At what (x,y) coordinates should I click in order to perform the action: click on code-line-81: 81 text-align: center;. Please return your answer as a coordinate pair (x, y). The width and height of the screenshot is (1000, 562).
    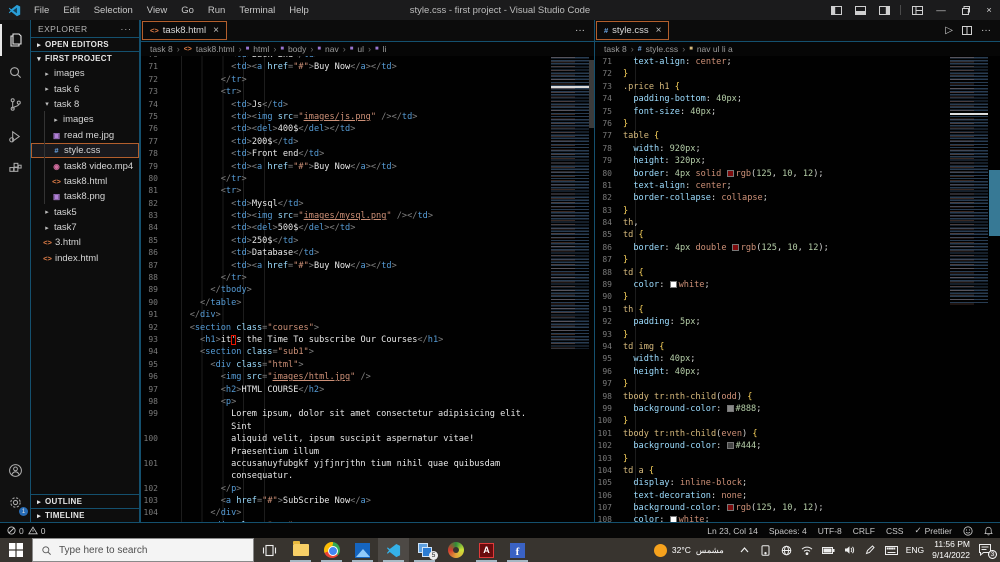
    Looking at the image, I should click on (712, 186).